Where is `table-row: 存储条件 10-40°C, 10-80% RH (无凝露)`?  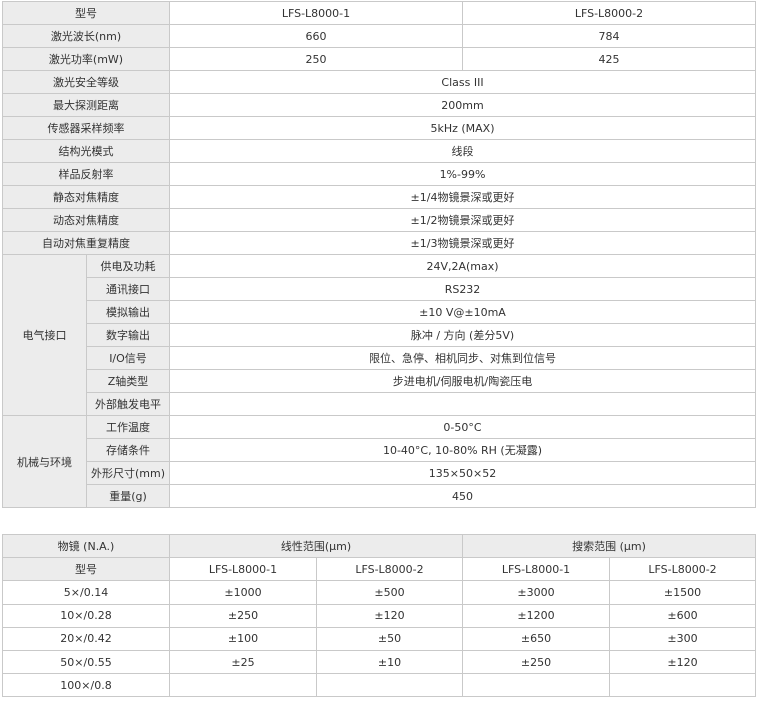 table-row: 存储条件 10-40°C, 10-80% RH (无凝露) is located at coordinates (379, 450).